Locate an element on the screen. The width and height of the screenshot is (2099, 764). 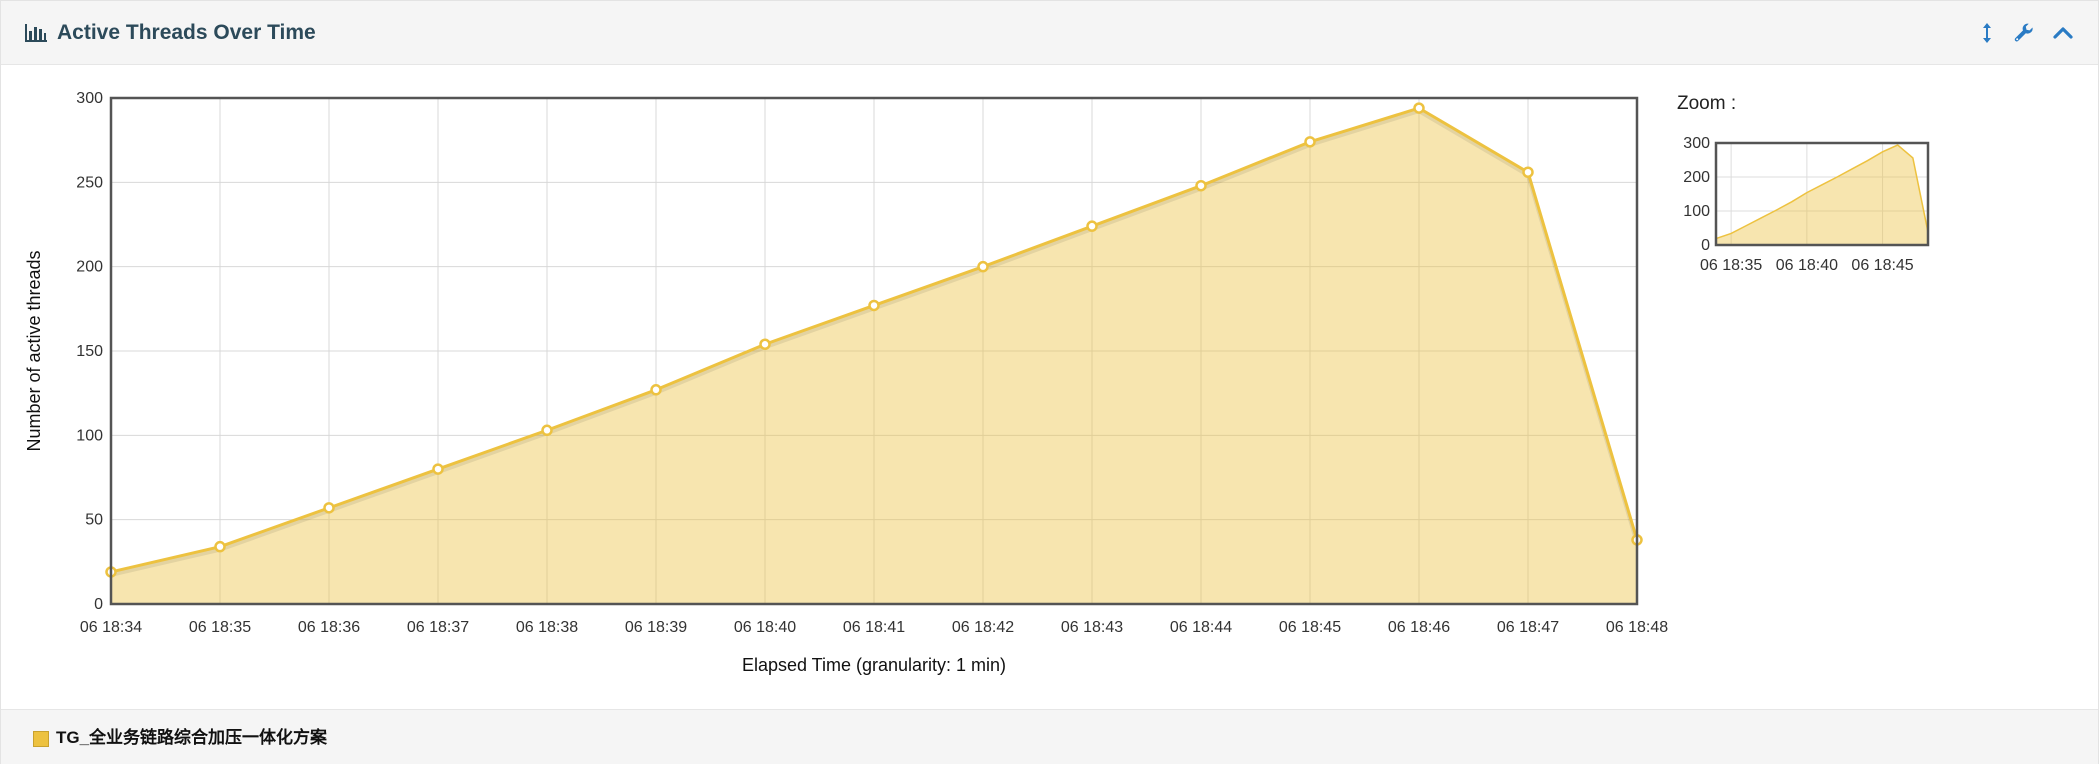
x-tick-label: 06 18:40 is located at coordinates (765, 627).